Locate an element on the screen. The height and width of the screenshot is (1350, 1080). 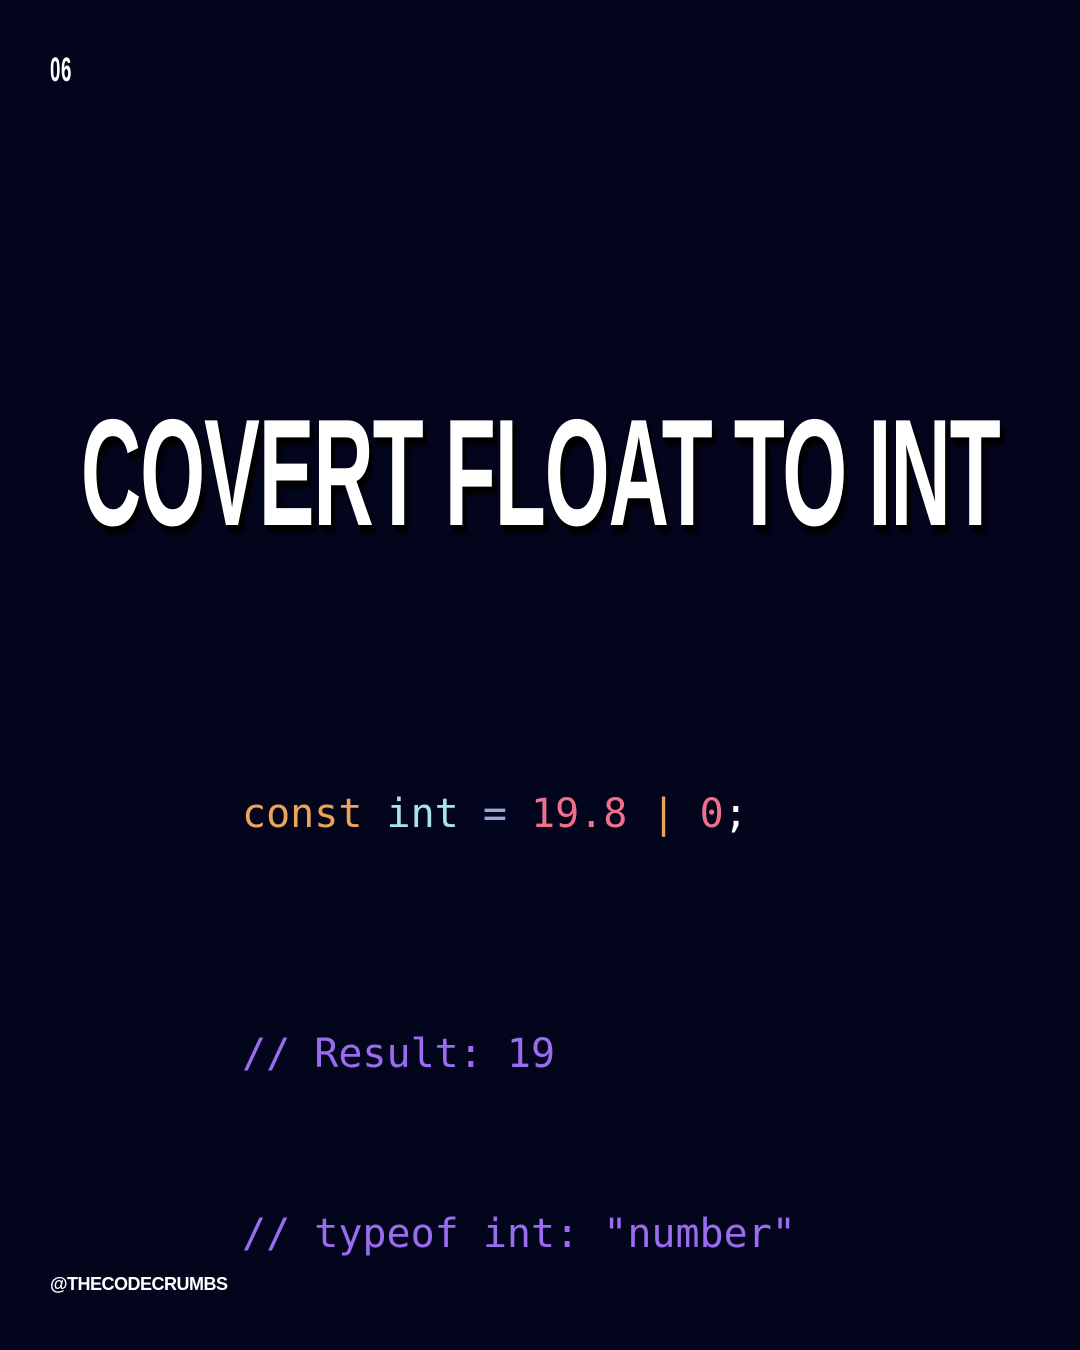
code-keyword: const is located at coordinates (302, 814).